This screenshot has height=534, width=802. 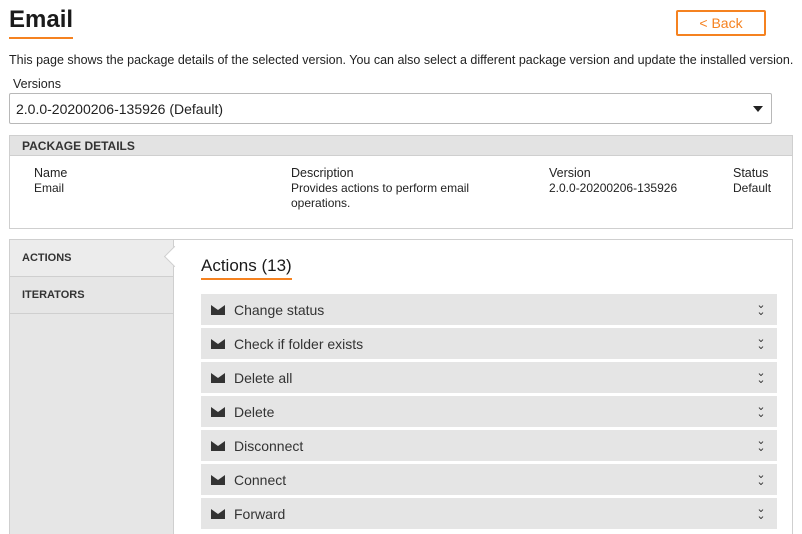 I want to click on package-version-column: Version 2.0.0-20200206-135926, so click(x=613, y=181).